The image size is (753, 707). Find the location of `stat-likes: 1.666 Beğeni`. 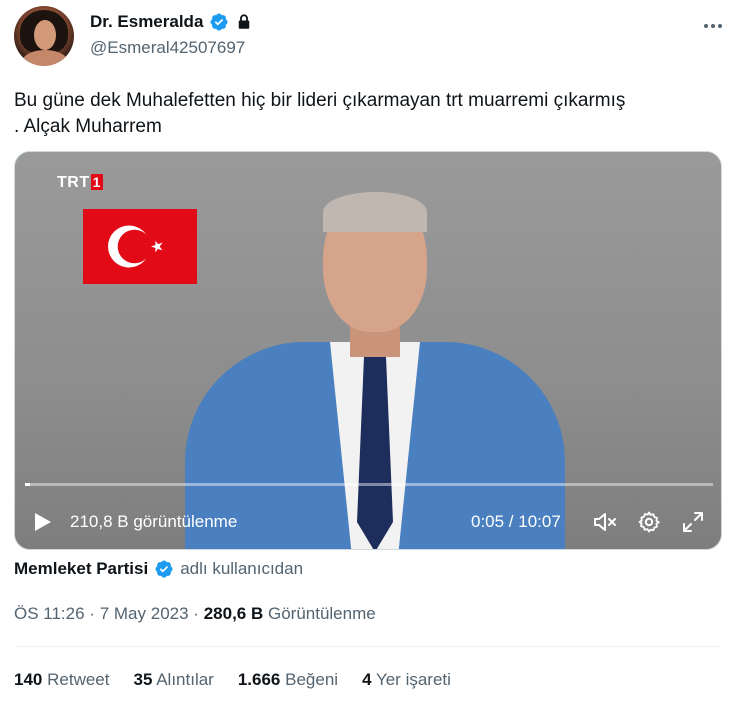

stat-likes: 1.666 Beğeni is located at coordinates (288, 680).